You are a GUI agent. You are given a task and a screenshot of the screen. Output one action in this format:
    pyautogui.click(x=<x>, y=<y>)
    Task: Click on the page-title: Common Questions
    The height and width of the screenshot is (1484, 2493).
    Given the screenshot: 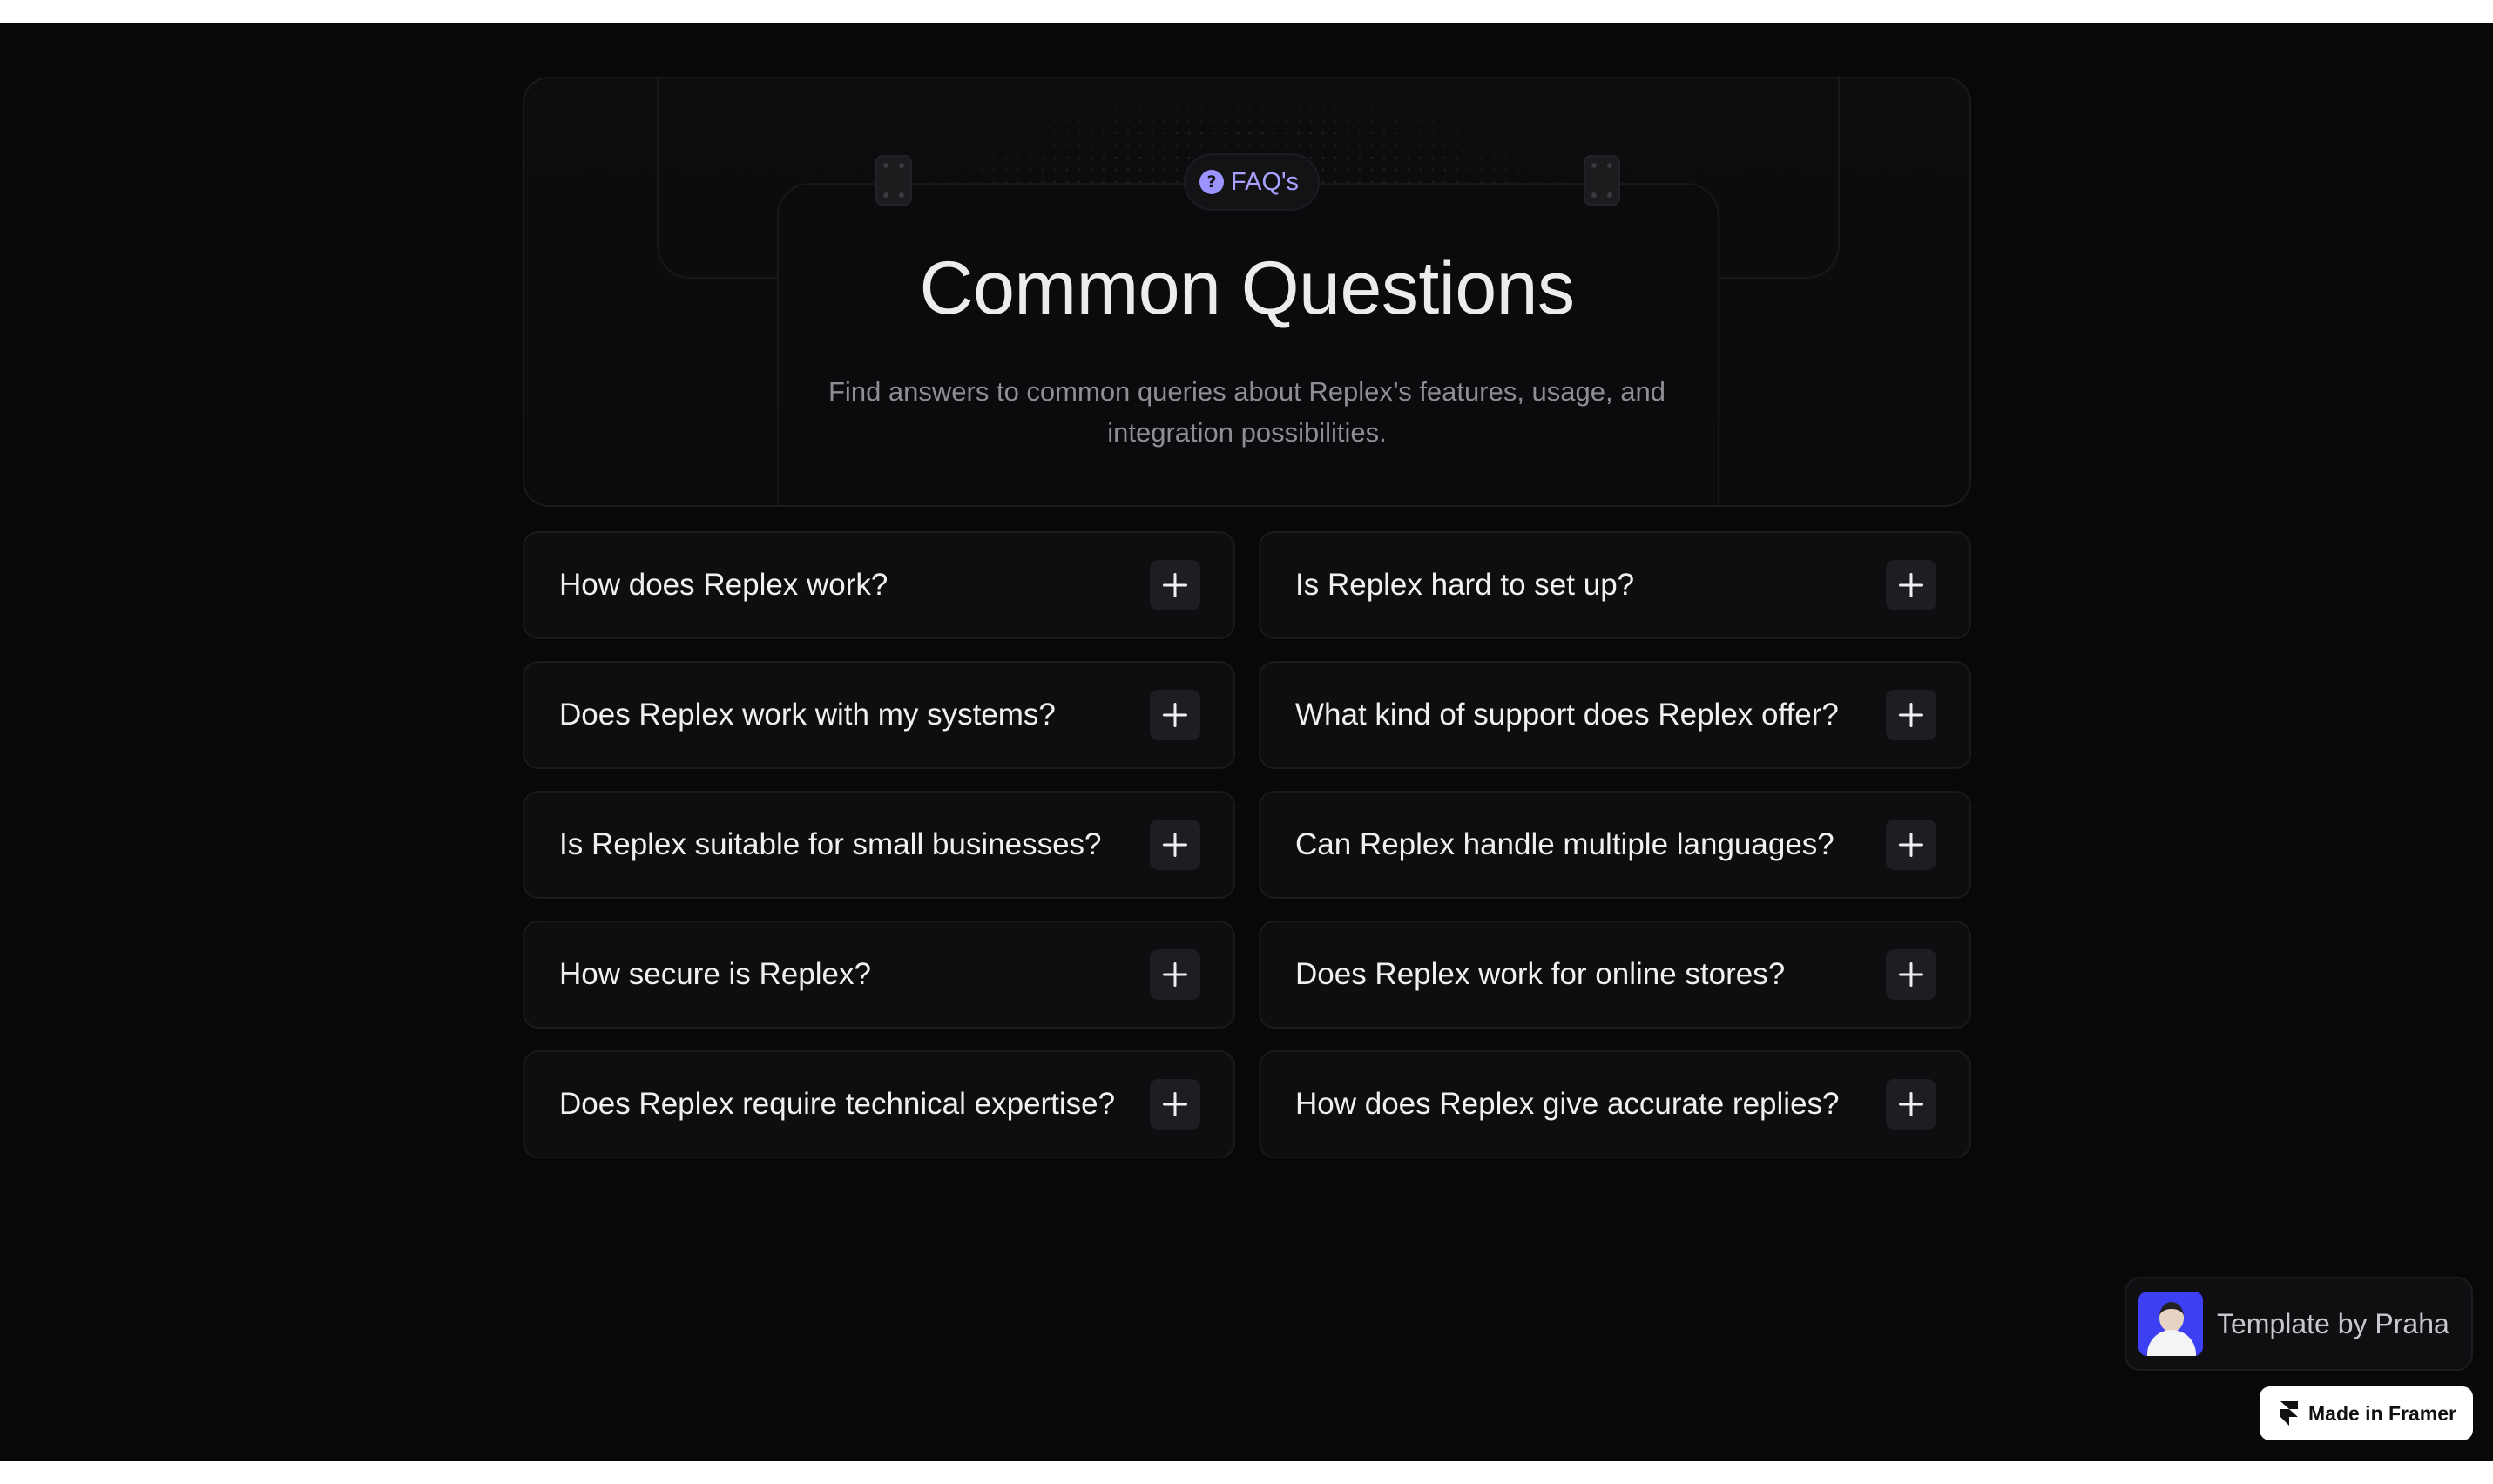 What is the action you would take?
    pyautogui.click(x=1247, y=288)
    